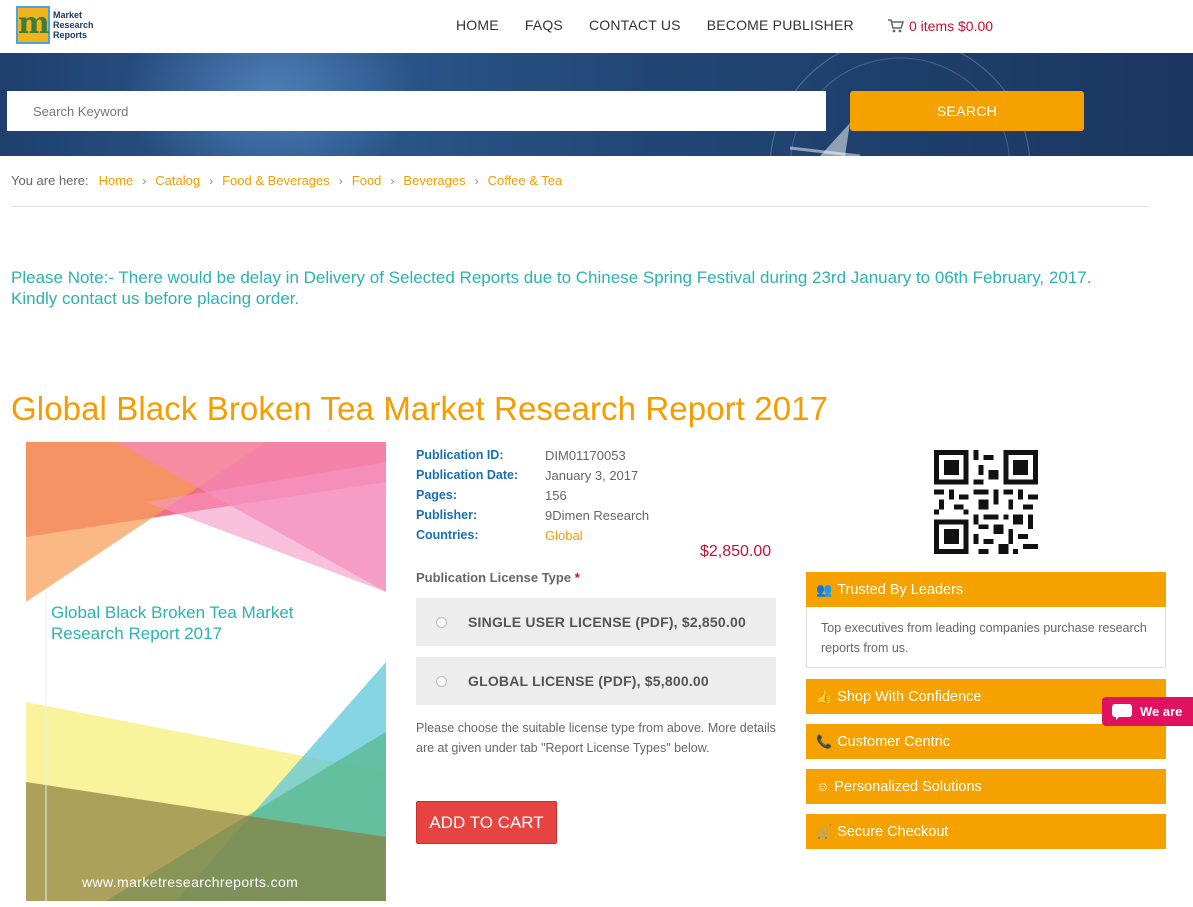  Describe the element at coordinates (592, 475) in the screenshot. I see `detail-value: January 3, 2017` at that location.